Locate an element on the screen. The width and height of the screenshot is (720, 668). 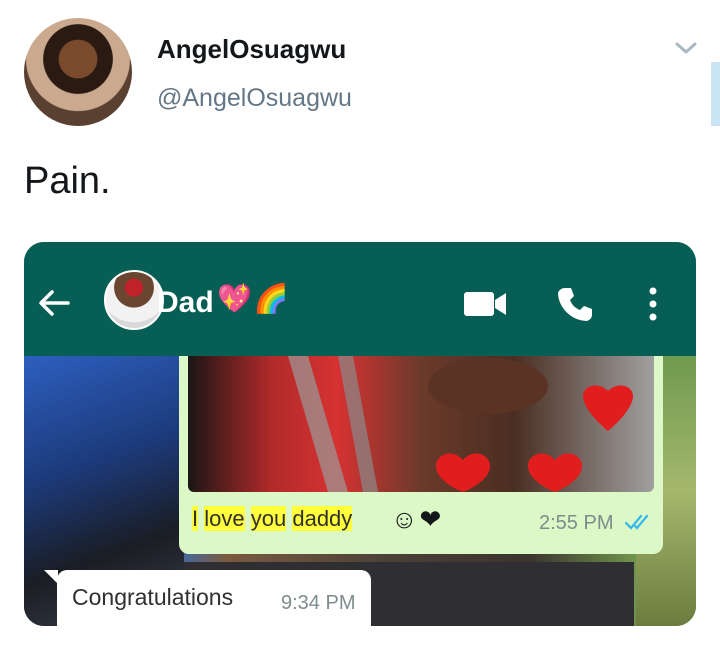
contact-emoji: 💖🌈 is located at coordinates (254, 298).